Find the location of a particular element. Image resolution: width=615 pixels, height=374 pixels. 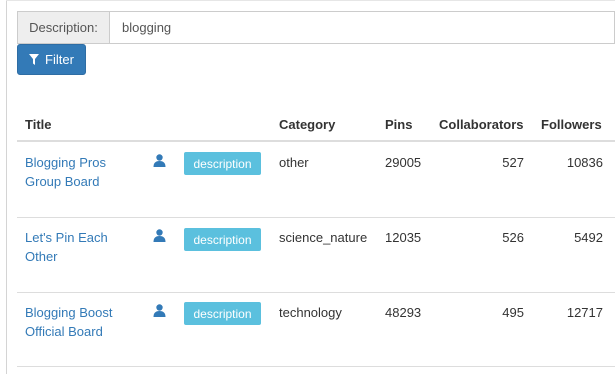

filter-button-label: Filter is located at coordinates (59, 59).